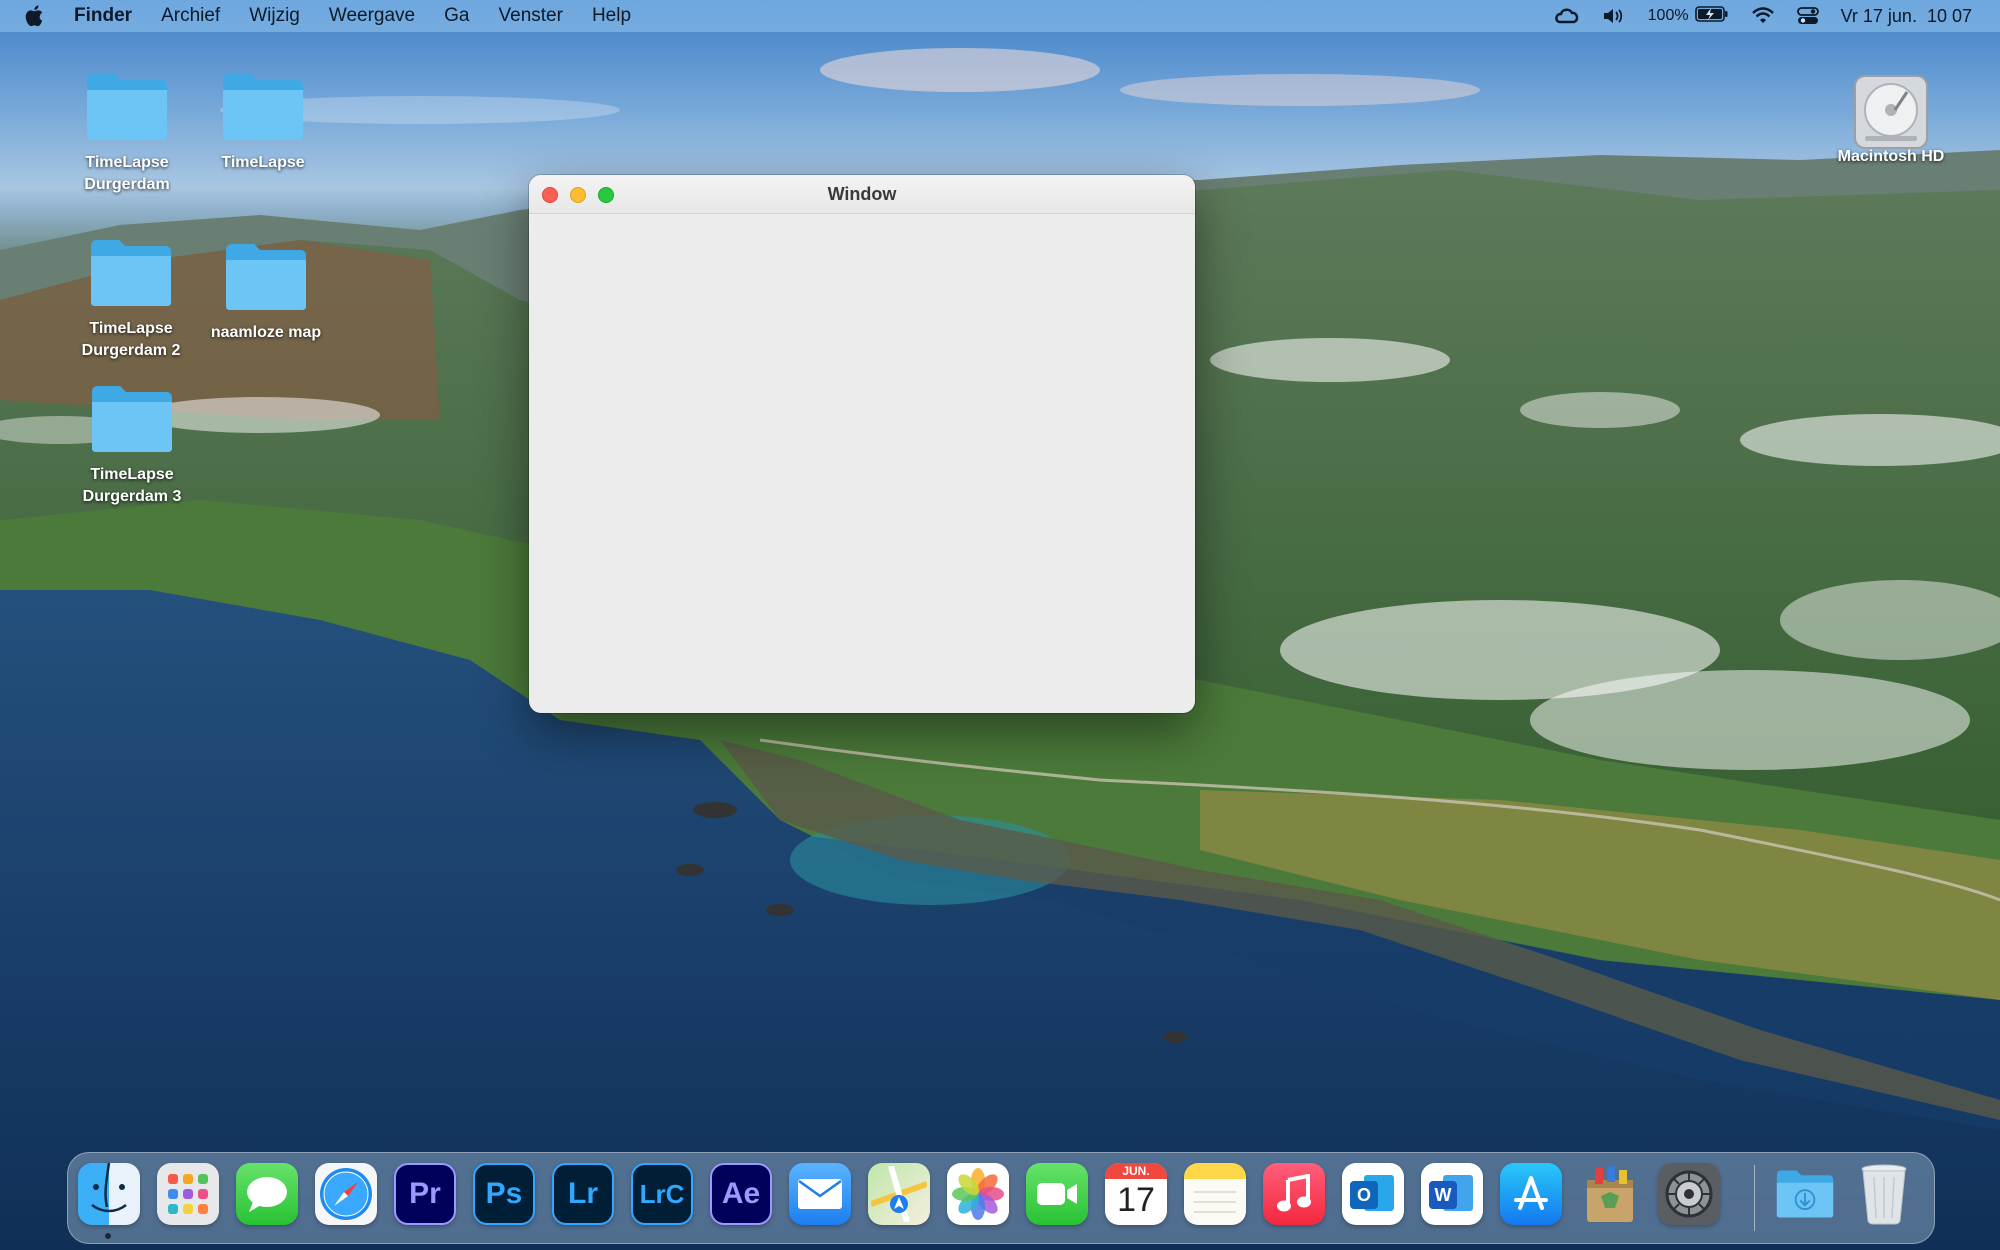 The height and width of the screenshot is (1250, 2000). What do you see at coordinates (263, 162) in the screenshot?
I see `desktop-icon-label: TimeLapse` at bounding box center [263, 162].